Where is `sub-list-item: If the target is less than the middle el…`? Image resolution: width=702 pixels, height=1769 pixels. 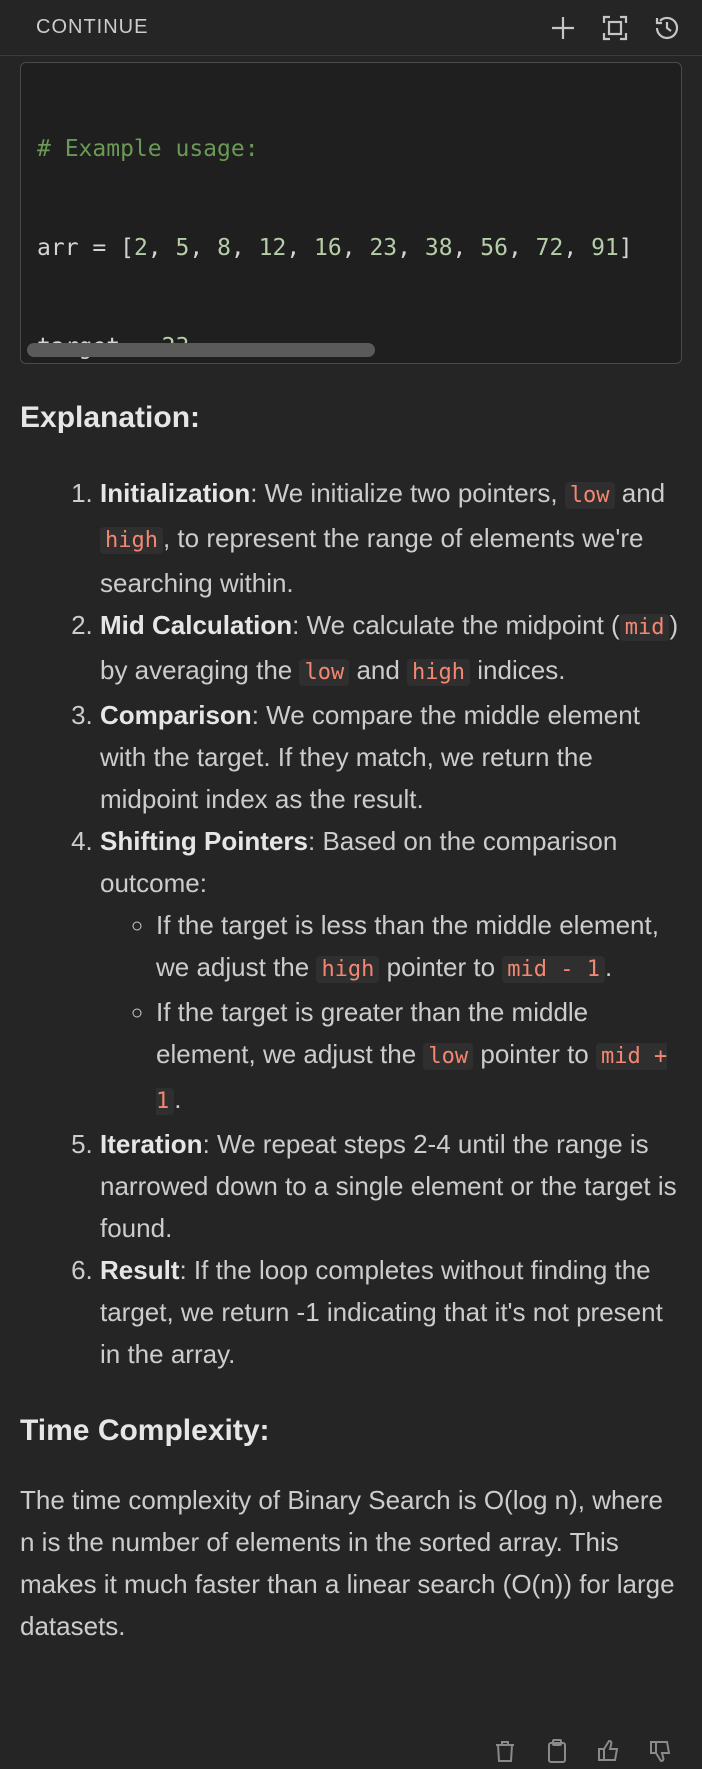
sub-list-item: If the target is less than the middle el… is located at coordinates (419, 947).